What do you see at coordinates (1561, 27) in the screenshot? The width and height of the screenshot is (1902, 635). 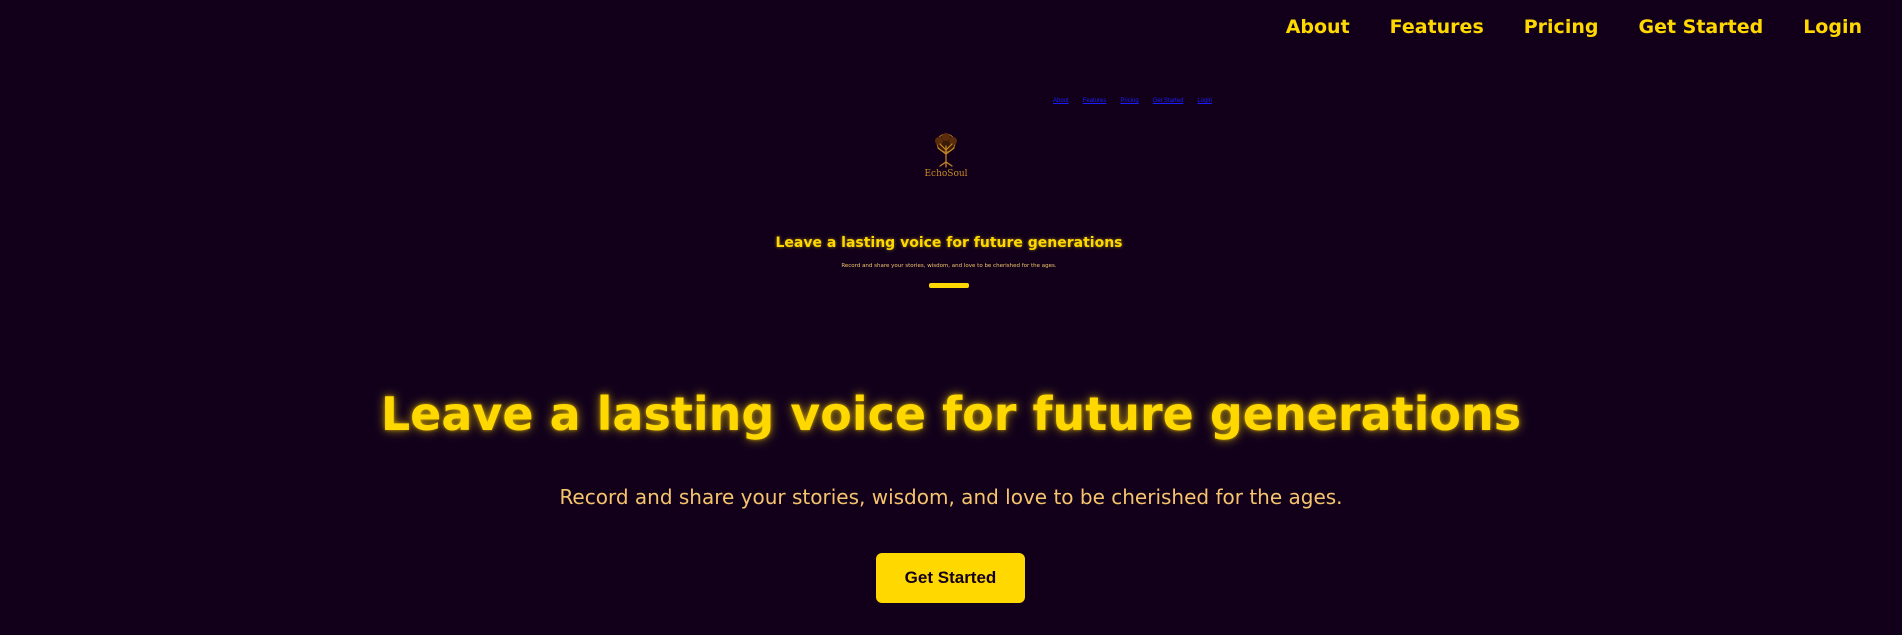 I see `nav-pricing-link: Pricing` at bounding box center [1561, 27].